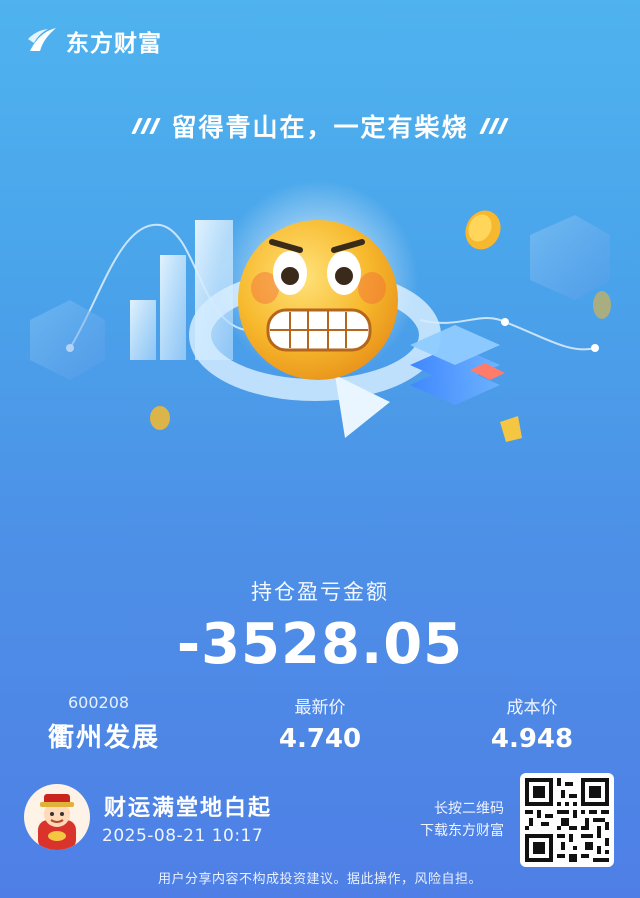 The image size is (640, 898). Describe the element at coordinates (104, 738) in the screenshot. I see `stock-name: 衢州发展` at that location.